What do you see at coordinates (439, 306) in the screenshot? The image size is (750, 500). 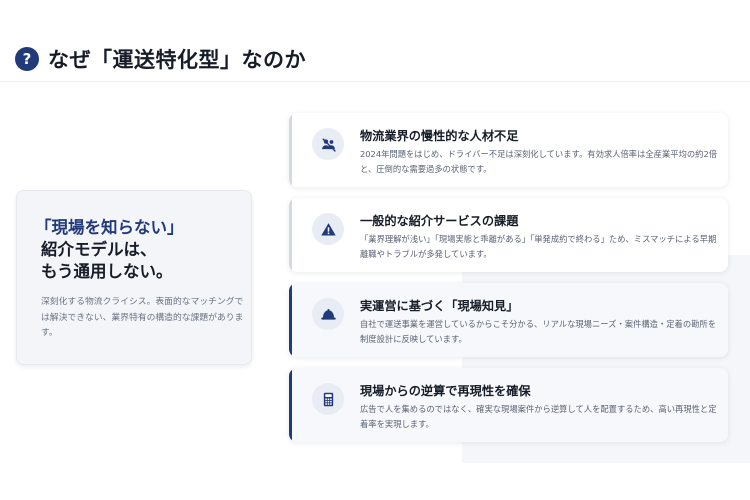 I see `reason-card-title: 実運営に基づく「現場知見」` at bounding box center [439, 306].